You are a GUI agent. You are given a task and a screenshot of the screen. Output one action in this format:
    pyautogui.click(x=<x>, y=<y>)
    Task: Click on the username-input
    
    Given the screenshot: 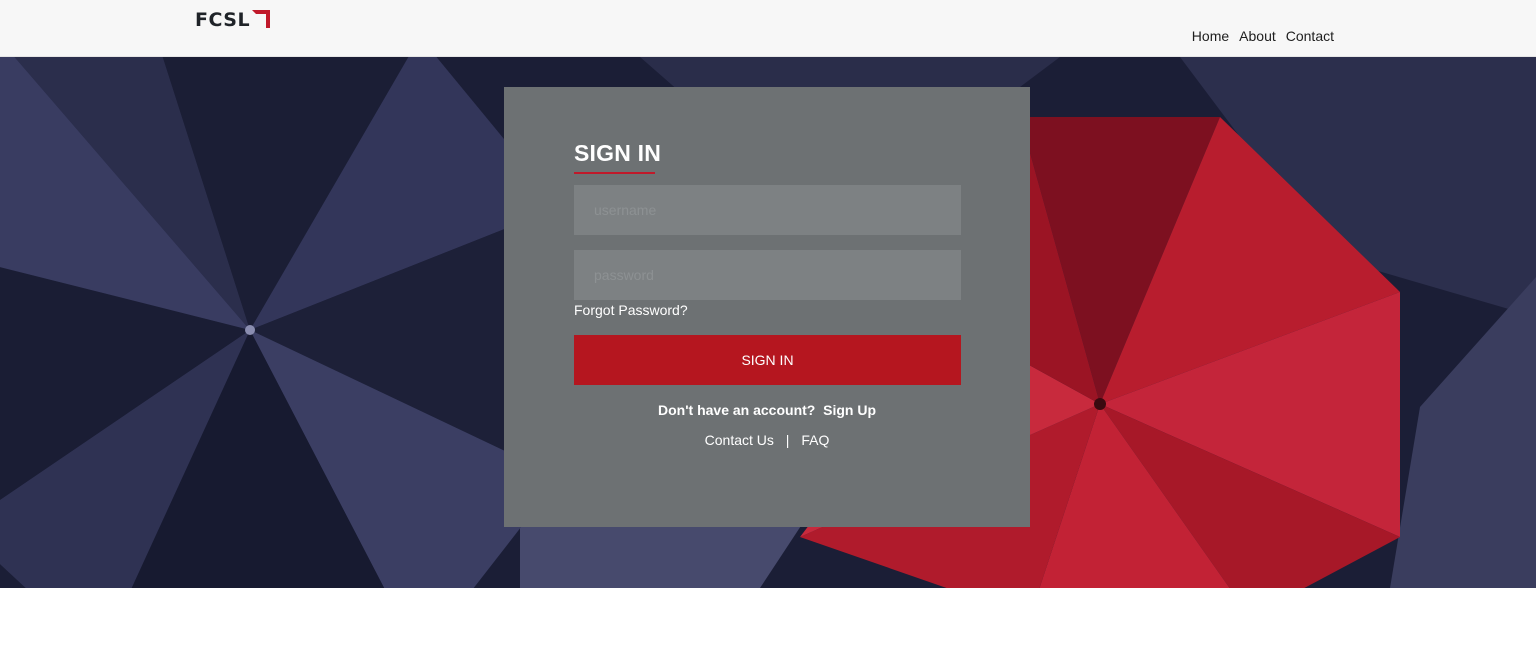 What is the action you would take?
    pyautogui.click(x=767, y=210)
    